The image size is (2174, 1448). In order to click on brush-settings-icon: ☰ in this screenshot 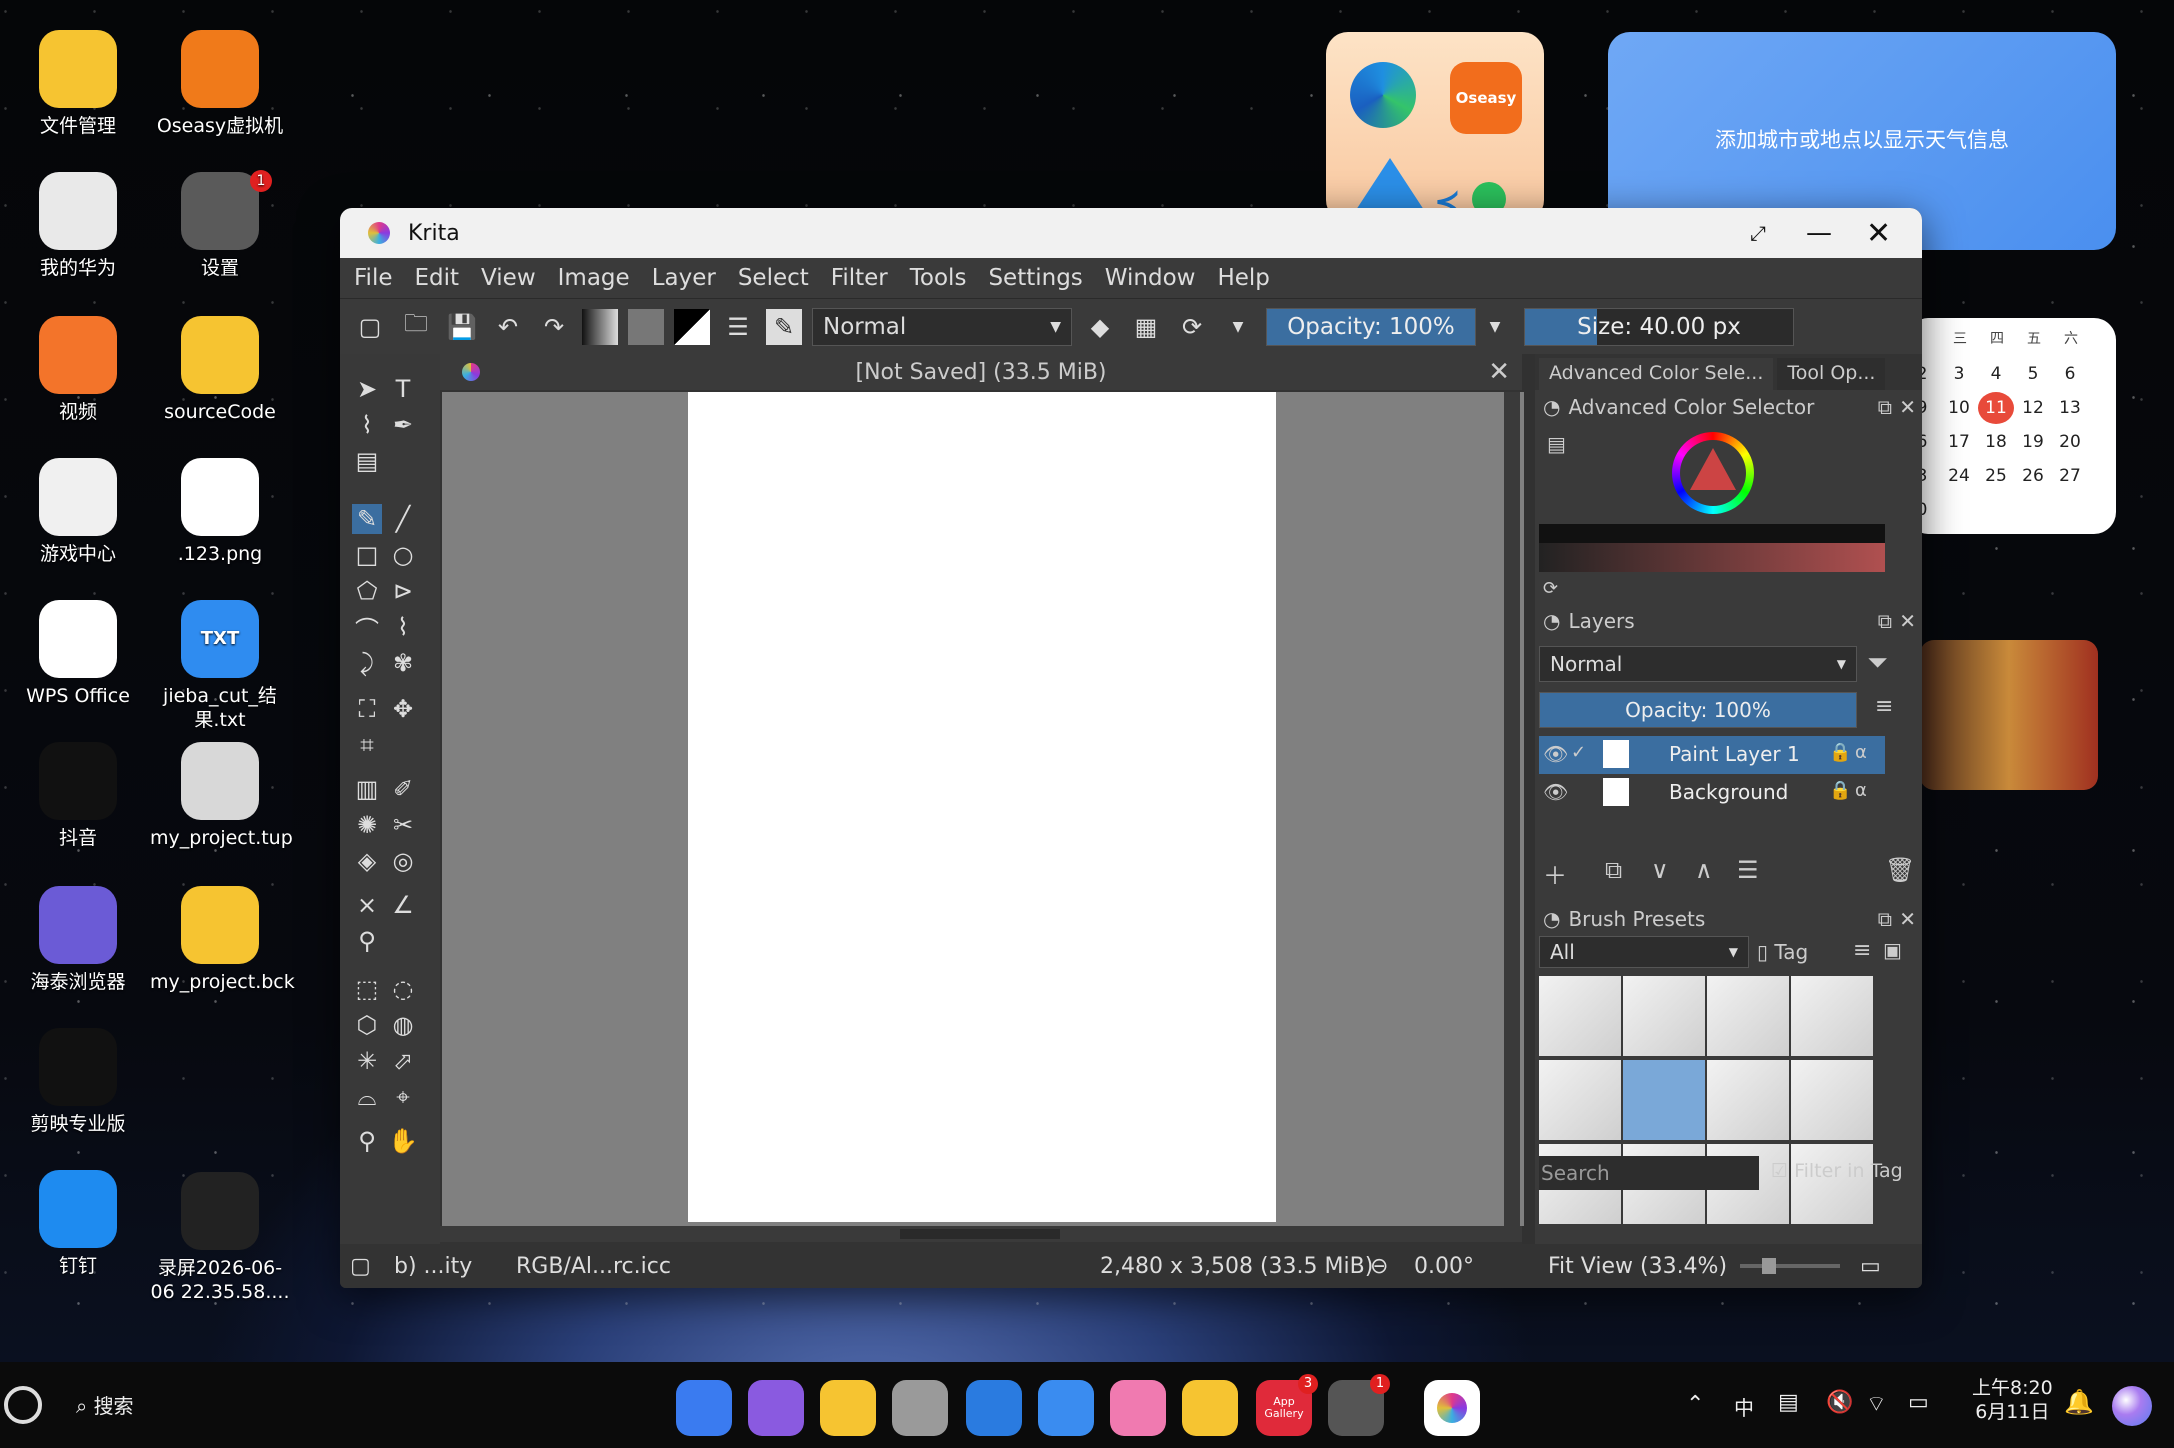, I will do `click(738, 327)`.